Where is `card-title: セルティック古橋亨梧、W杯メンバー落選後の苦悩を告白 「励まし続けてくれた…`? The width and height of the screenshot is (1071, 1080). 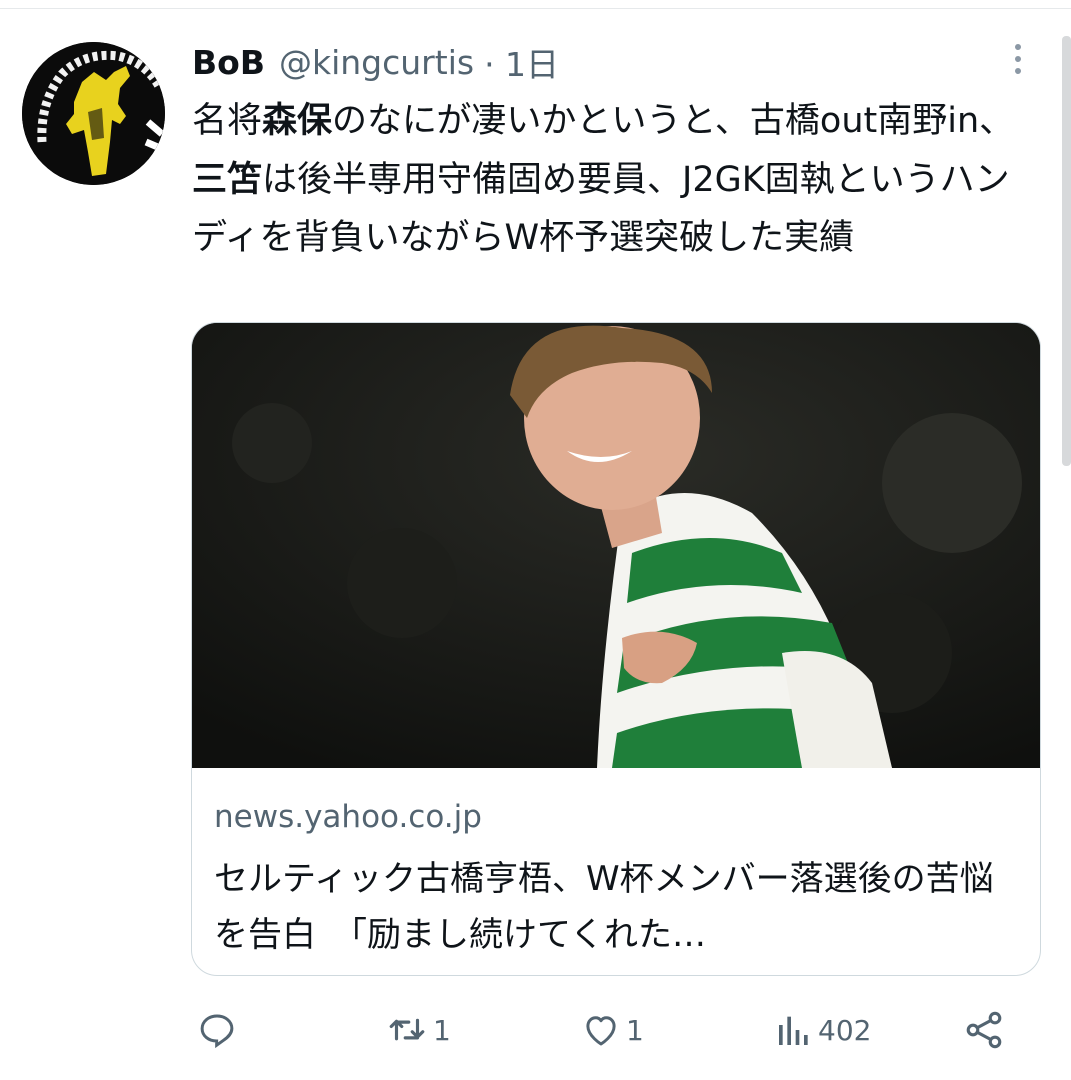
card-title: セルティック古橋亨梧、W杯メンバー落選後の苦悩を告白 「励まし続けてくれた… is located at coordinates (604, 907).